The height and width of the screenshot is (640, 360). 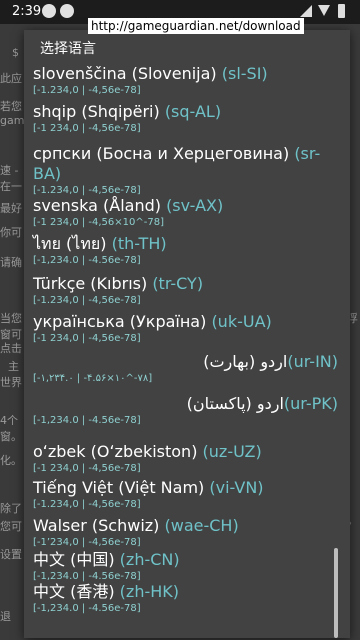 I want to click on background-text: 点击, so click(x=11, y=348).